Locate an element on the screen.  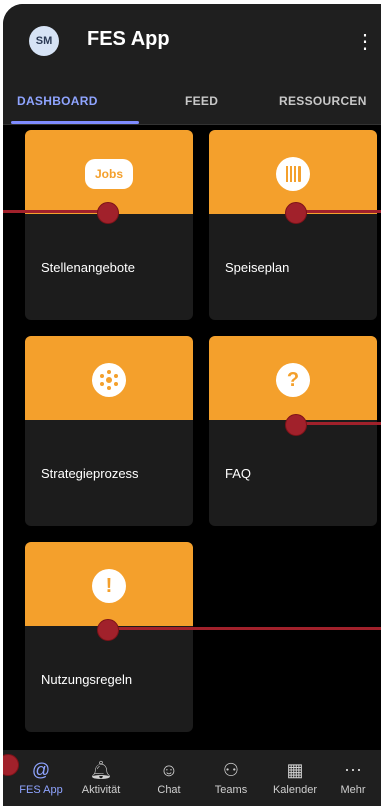
tile-stellenangebote: Jobs Stellenangebote is located at coordinates (109, 225).